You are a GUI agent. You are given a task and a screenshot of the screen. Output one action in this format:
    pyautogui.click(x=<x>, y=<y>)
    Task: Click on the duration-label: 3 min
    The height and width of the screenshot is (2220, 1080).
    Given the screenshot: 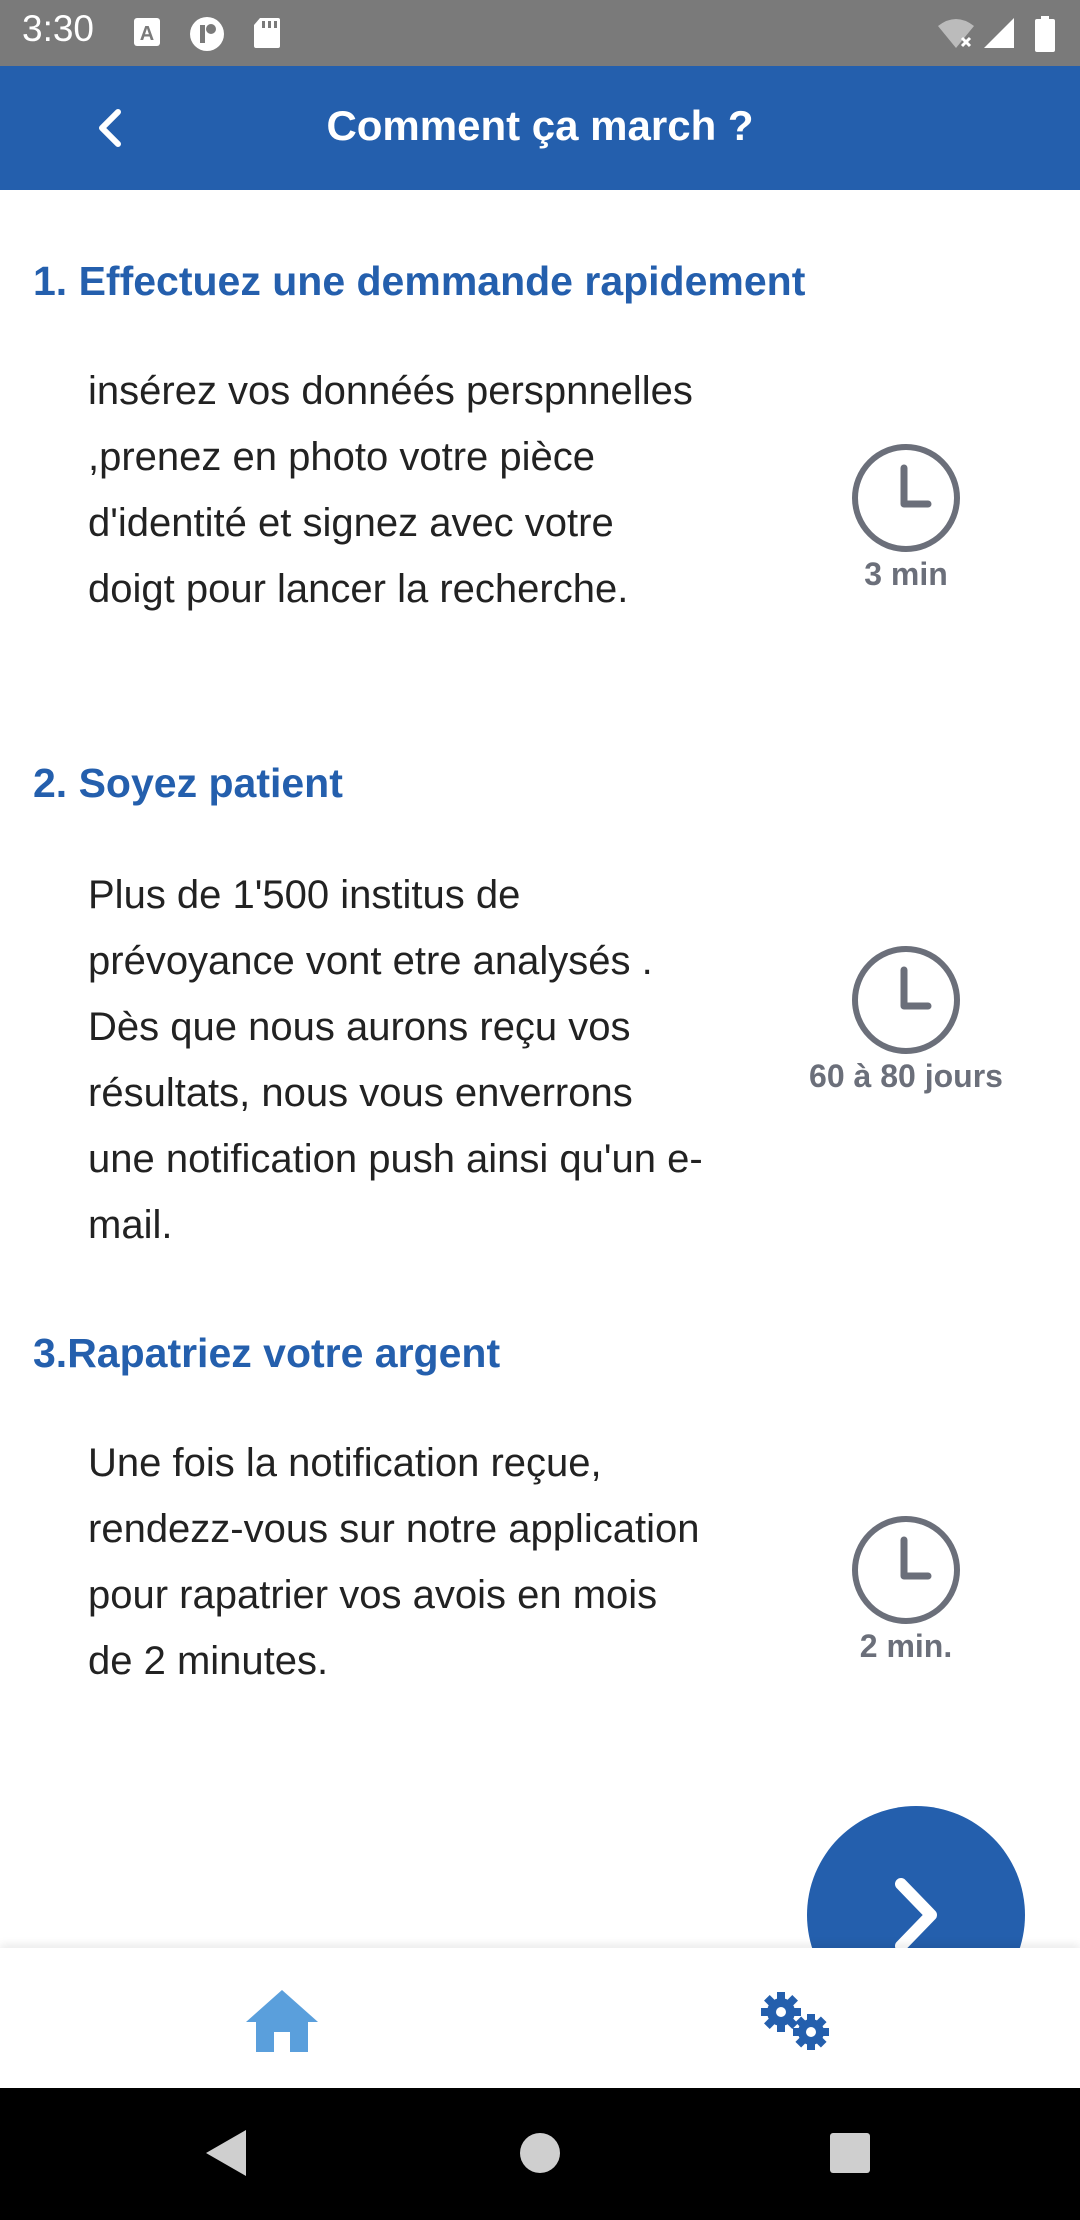 What is the action you would take?
    pyautogui.click(x=906, y=574)
    